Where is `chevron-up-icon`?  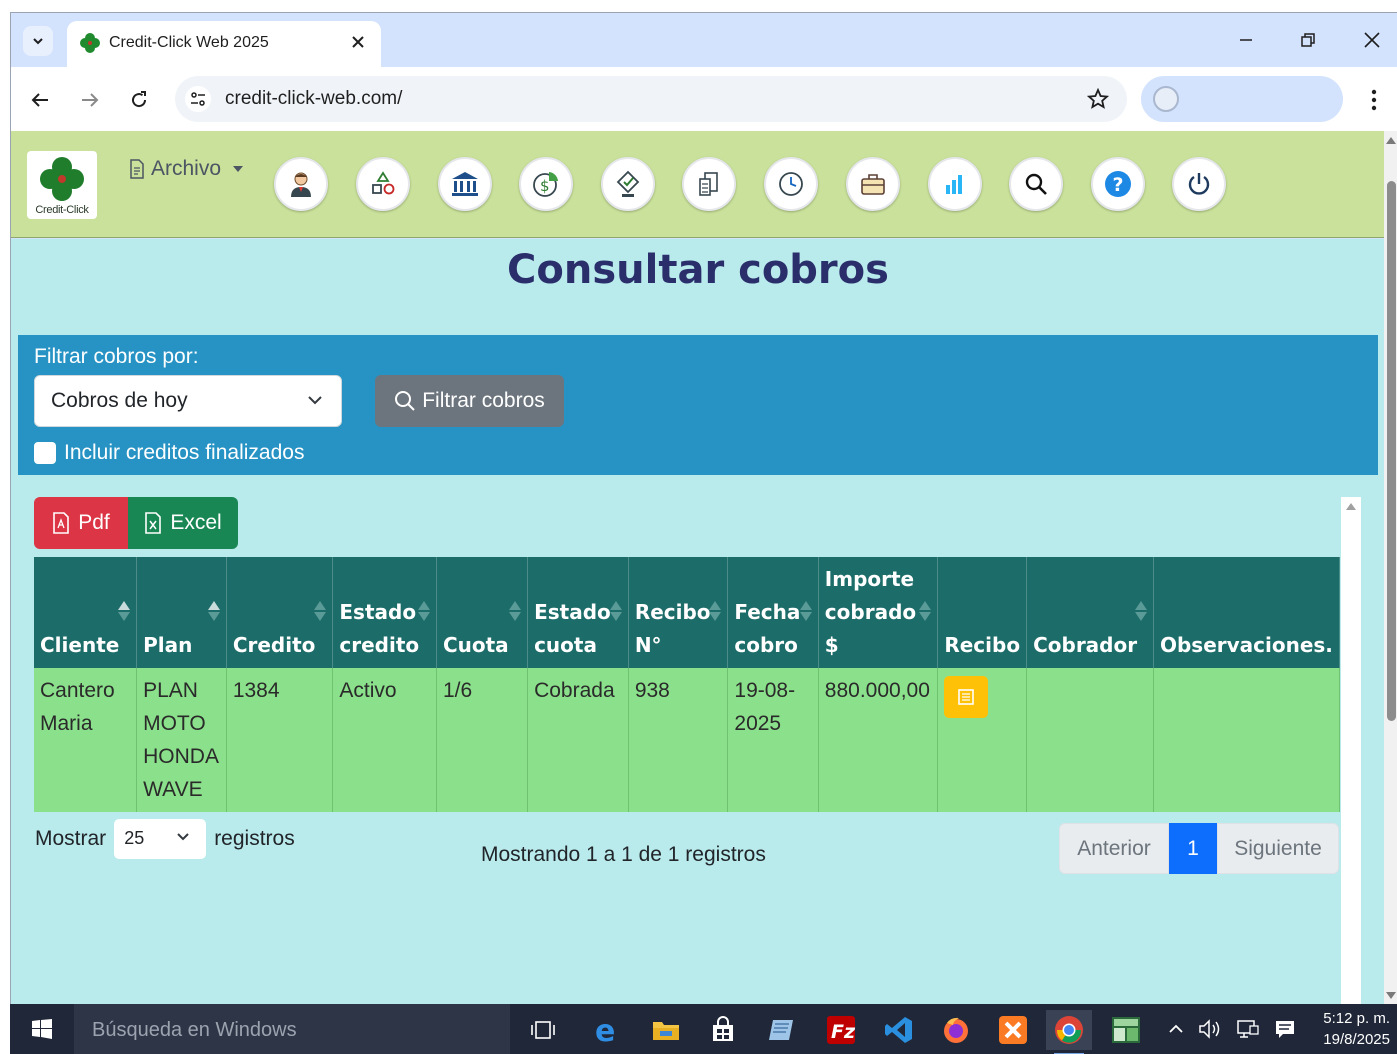
chevron-up-icon is located at coordinates (1176, 1029).